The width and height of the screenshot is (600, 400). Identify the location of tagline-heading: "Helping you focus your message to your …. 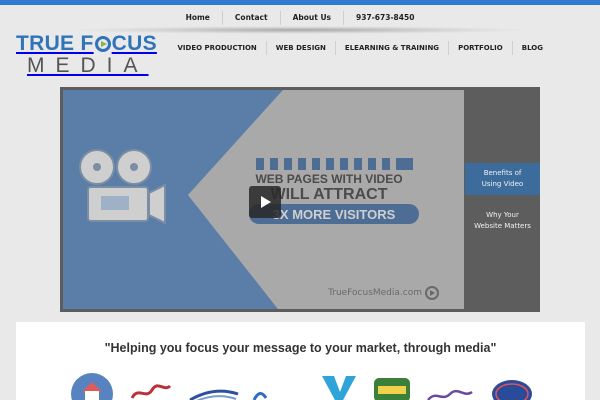
(300, 348).